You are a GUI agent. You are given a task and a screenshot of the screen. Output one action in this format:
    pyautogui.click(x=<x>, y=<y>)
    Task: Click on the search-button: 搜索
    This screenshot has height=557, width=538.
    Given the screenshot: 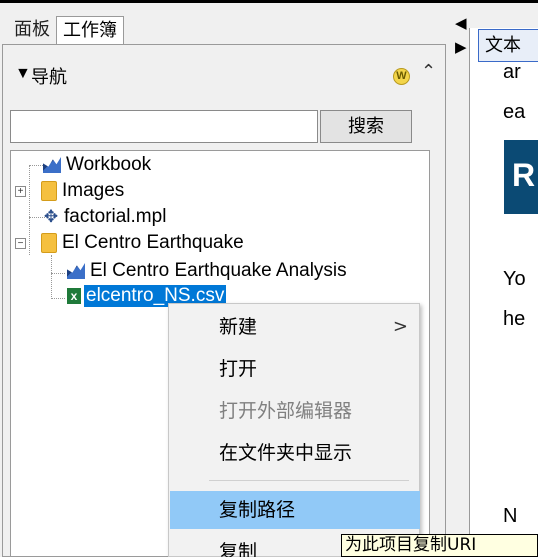 What is the action you would take?
    pyautogui.click(x=366, y=126)
    